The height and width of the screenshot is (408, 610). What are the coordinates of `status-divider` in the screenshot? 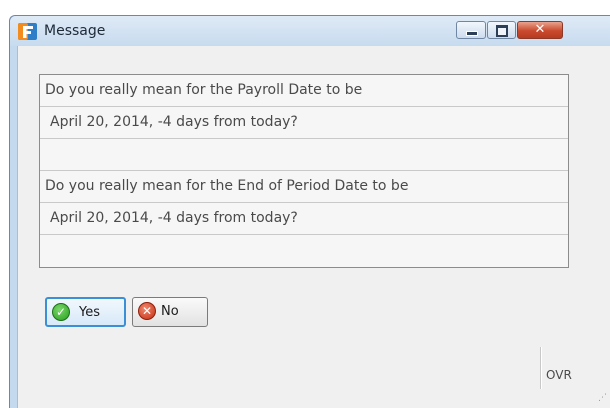 It's located at (541, 368).